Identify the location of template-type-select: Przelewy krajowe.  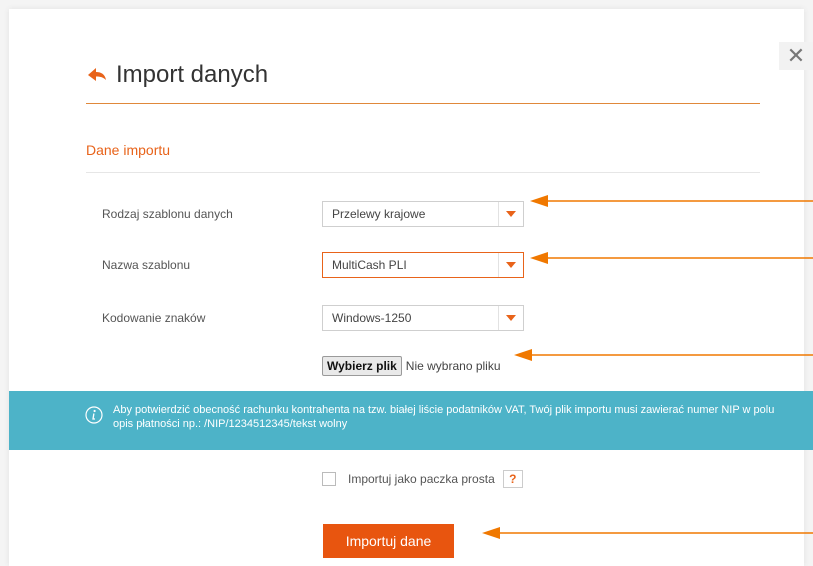
(423, 214).